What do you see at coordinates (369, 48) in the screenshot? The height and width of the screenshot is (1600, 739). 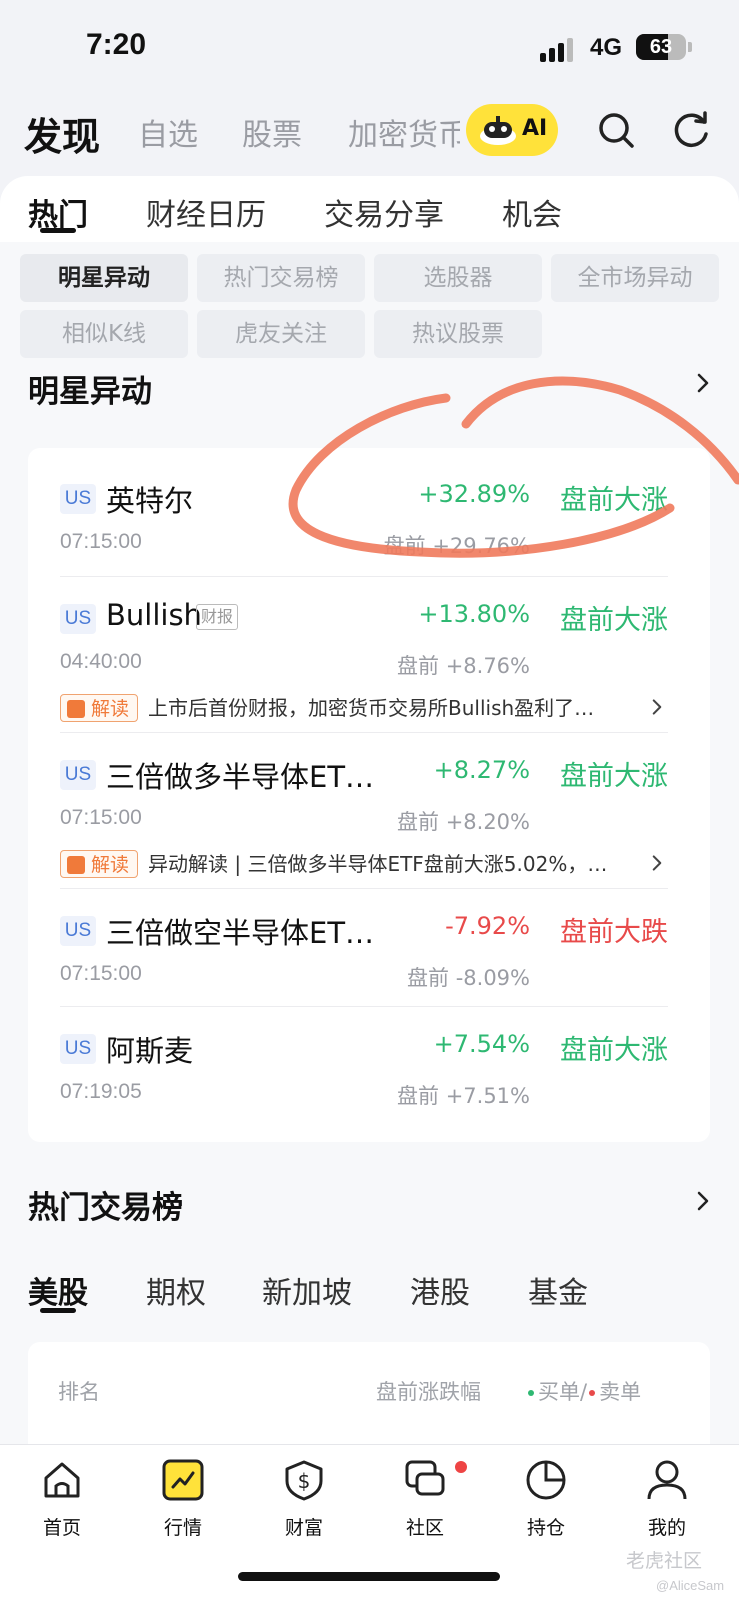 I see `status-bar: 7:20 4G 63` at bounding box center [369, 48].